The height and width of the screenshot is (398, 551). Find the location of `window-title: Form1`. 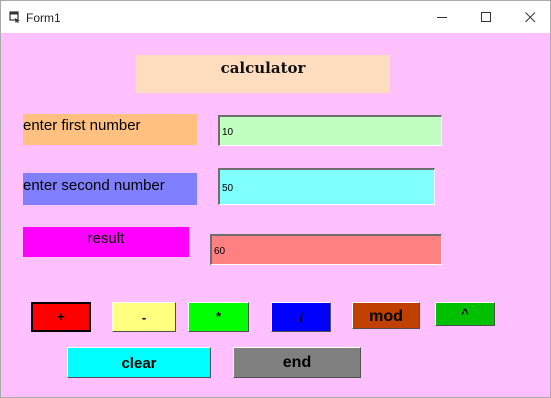

window-title: Form1 is located at coordinates (43, 18).